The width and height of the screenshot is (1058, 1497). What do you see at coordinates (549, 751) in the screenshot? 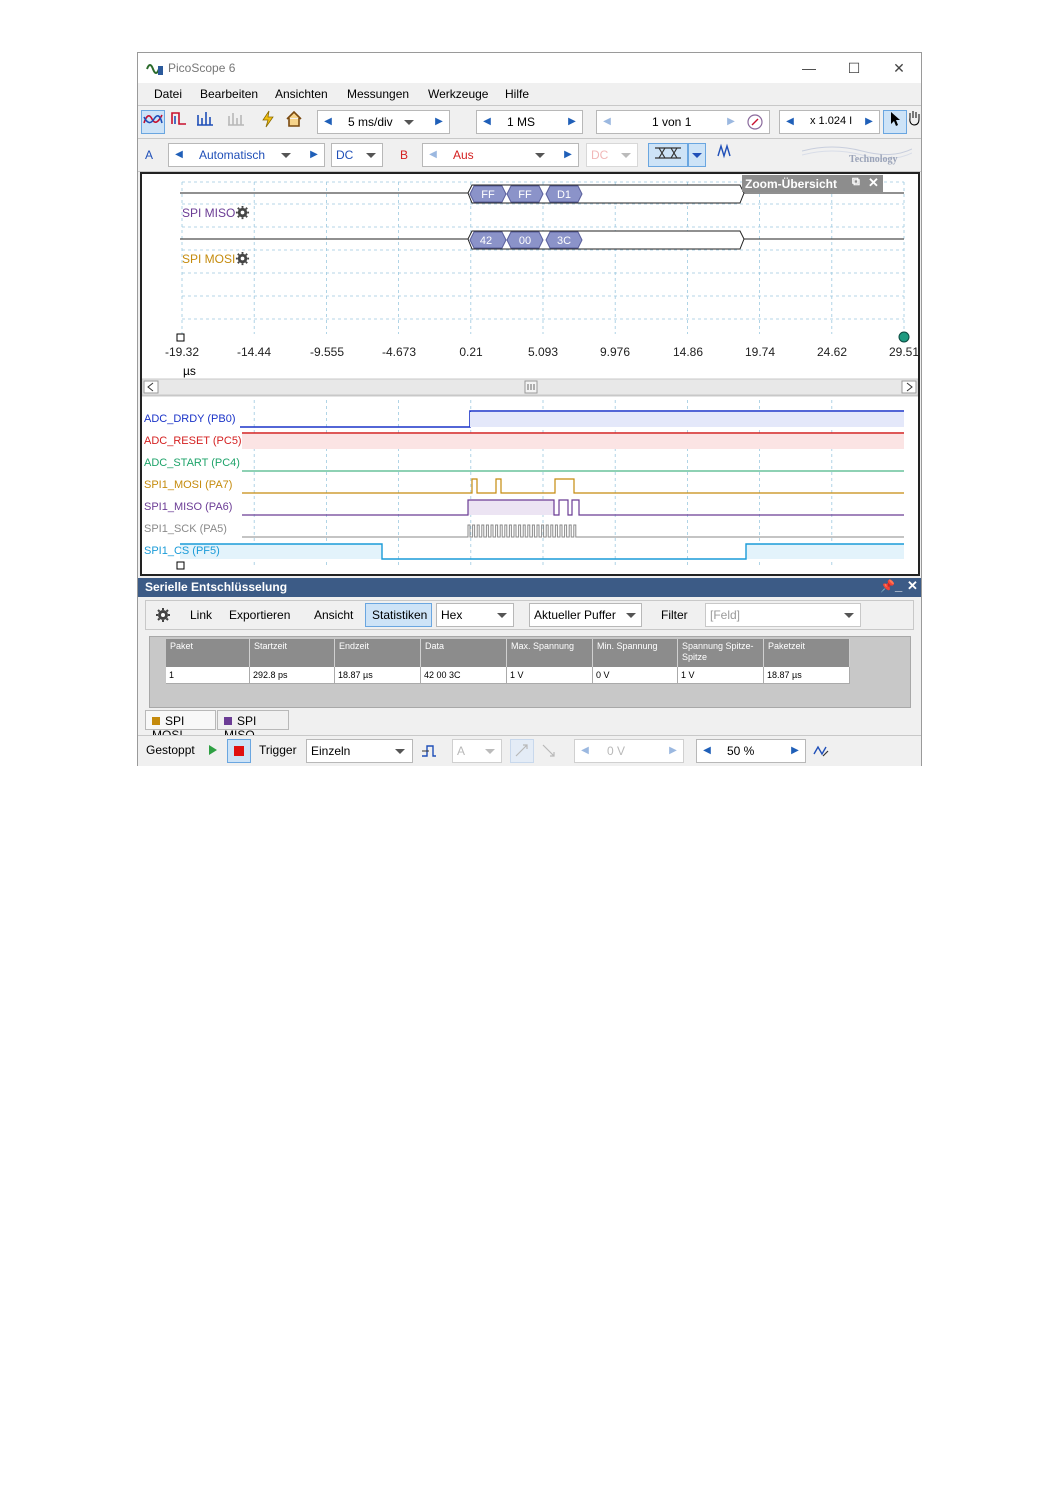
I see `falling-edge-icon` at bounding box center [549, 751].